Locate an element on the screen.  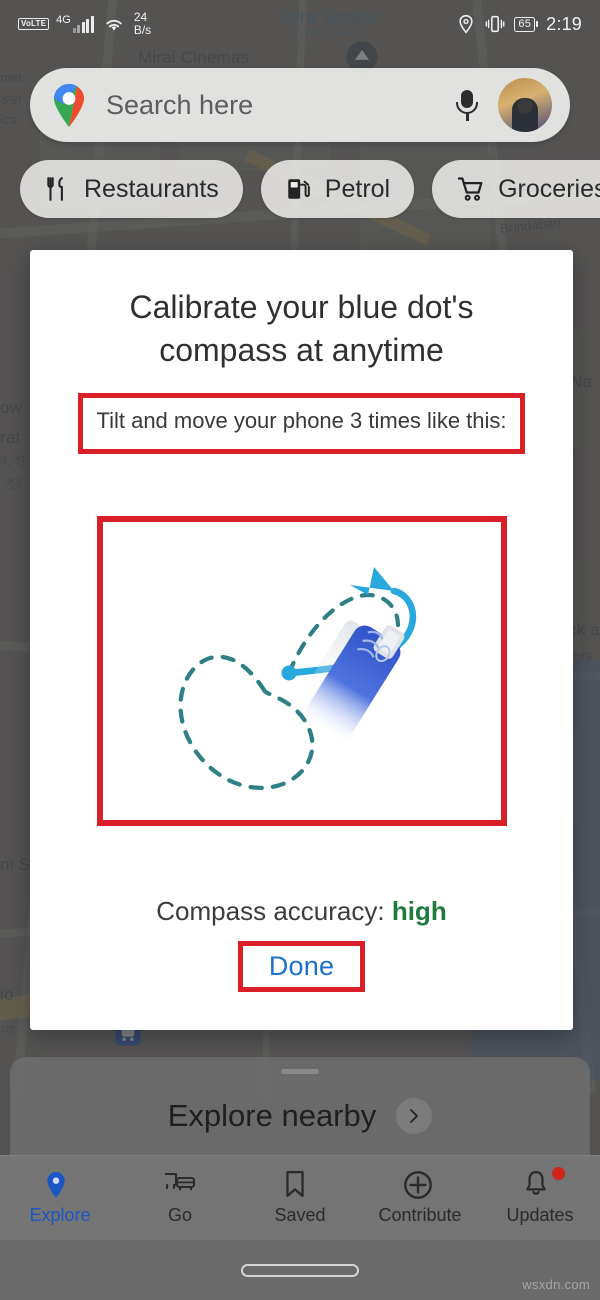
done-button: Done is located at coordinates (301, 966).